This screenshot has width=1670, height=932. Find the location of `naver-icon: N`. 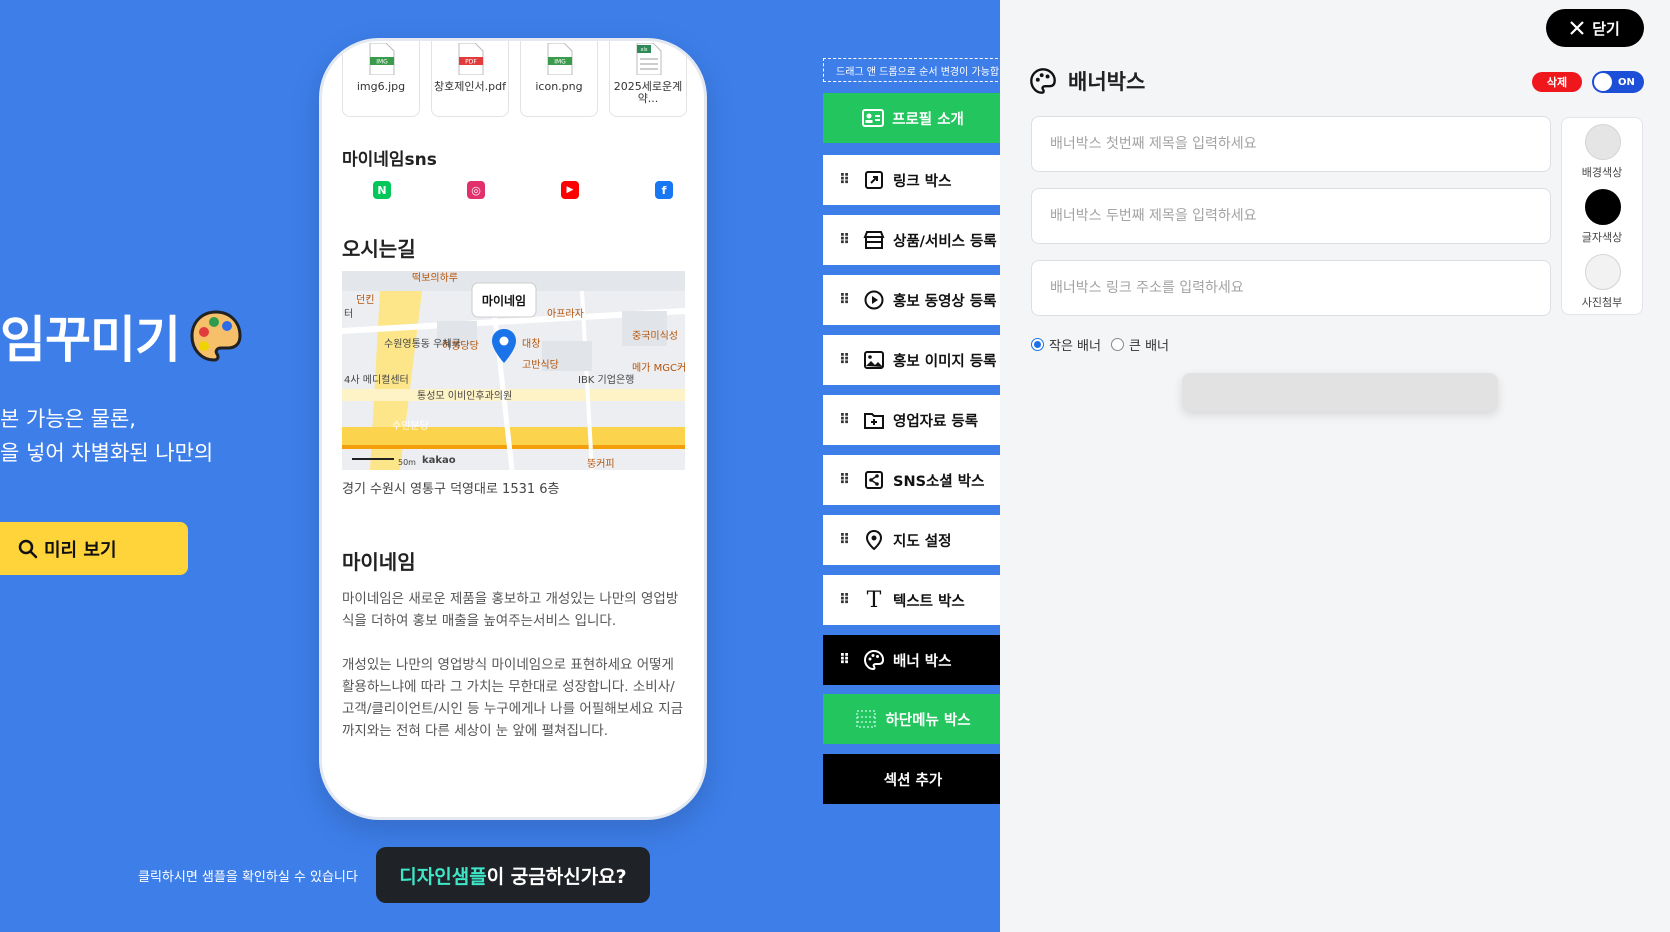

naver-icon: N is located at coordinates (382, 190).